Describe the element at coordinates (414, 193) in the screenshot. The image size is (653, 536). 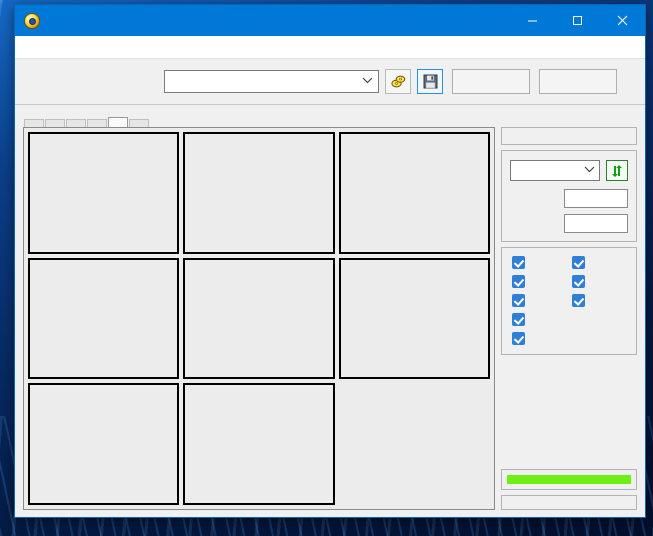
I see `chart-e31` at that location.